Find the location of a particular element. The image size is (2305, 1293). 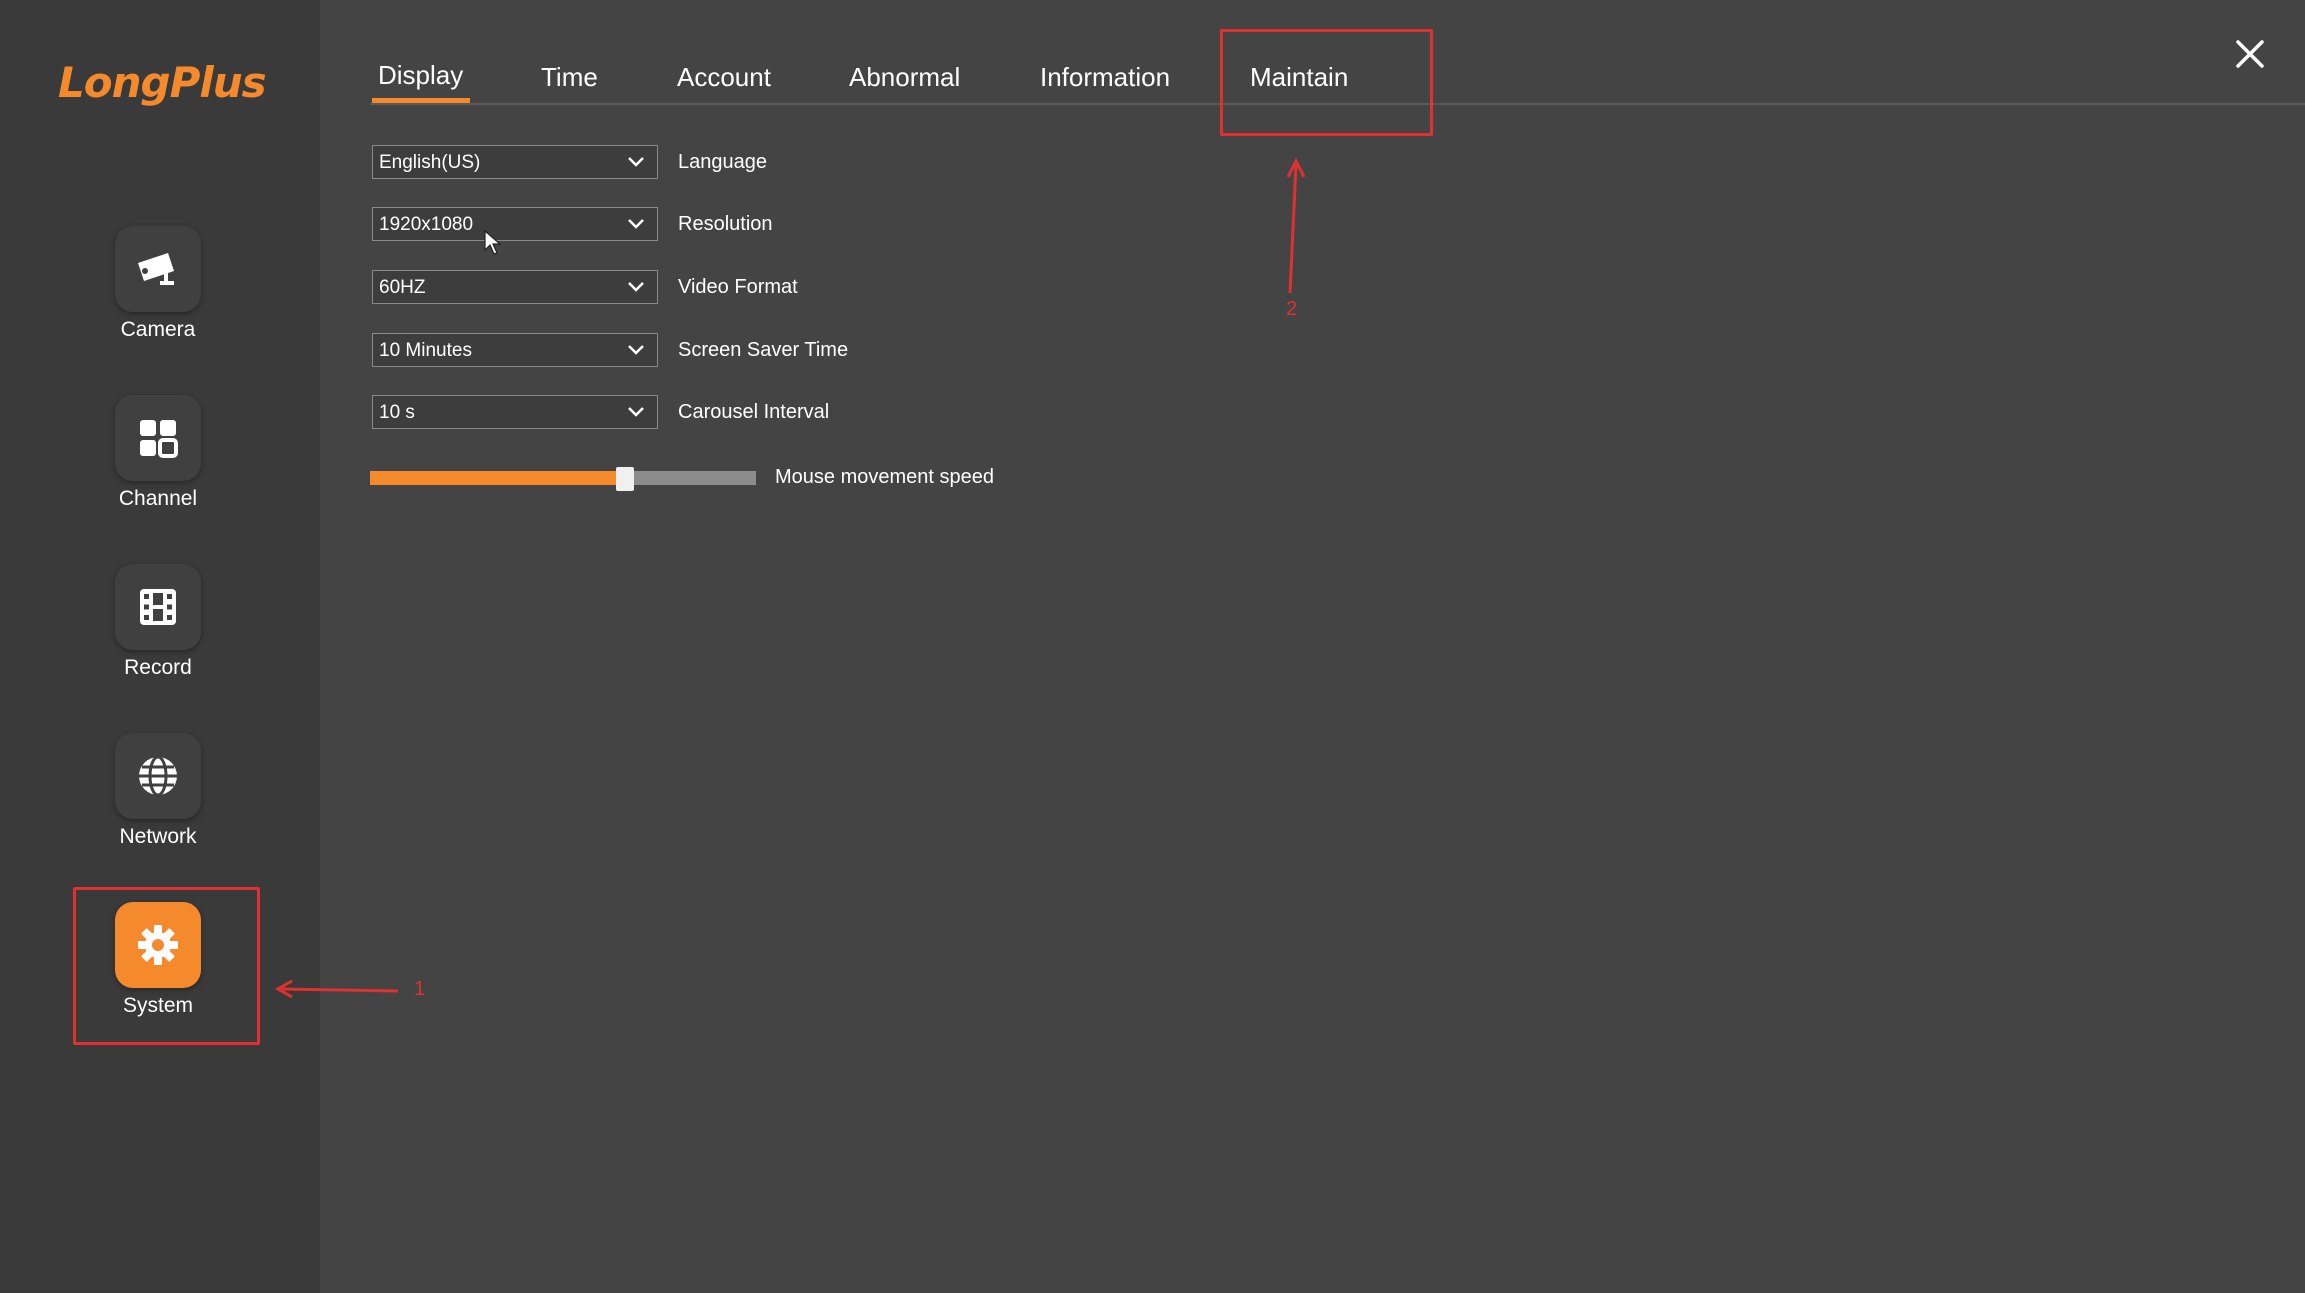

sidebar-item-label: System is located at coordinates (157, 1005).